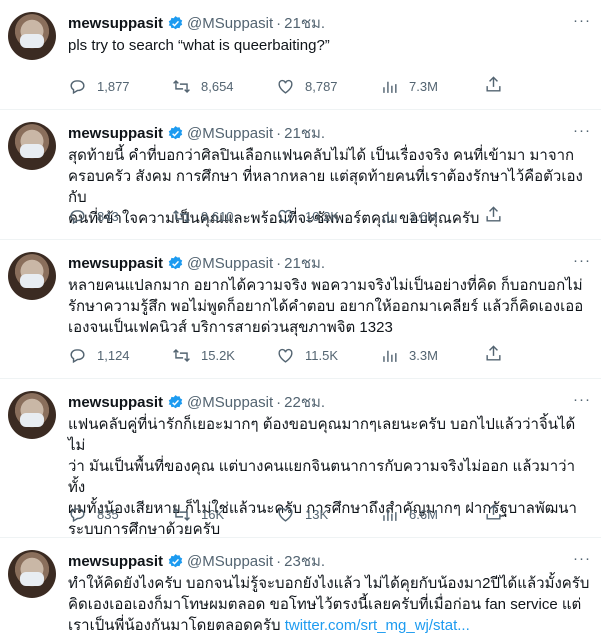 This screenshot has height=637, width=601. Describe the element at coordinates (113, 86) in the screenshot. I see `reply-count: 1,877` at that location.